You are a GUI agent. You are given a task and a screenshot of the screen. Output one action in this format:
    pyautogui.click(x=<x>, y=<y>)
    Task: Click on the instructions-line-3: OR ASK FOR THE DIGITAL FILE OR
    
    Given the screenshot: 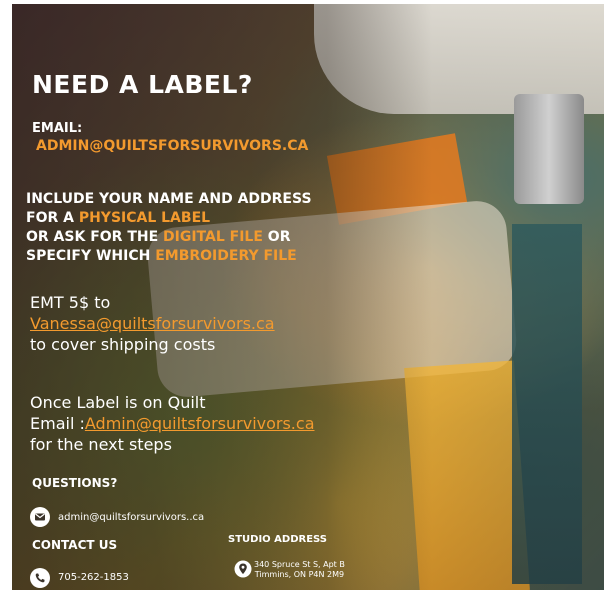 What is the action you would take?
    pyautogui.click(x=169, y=237)
    